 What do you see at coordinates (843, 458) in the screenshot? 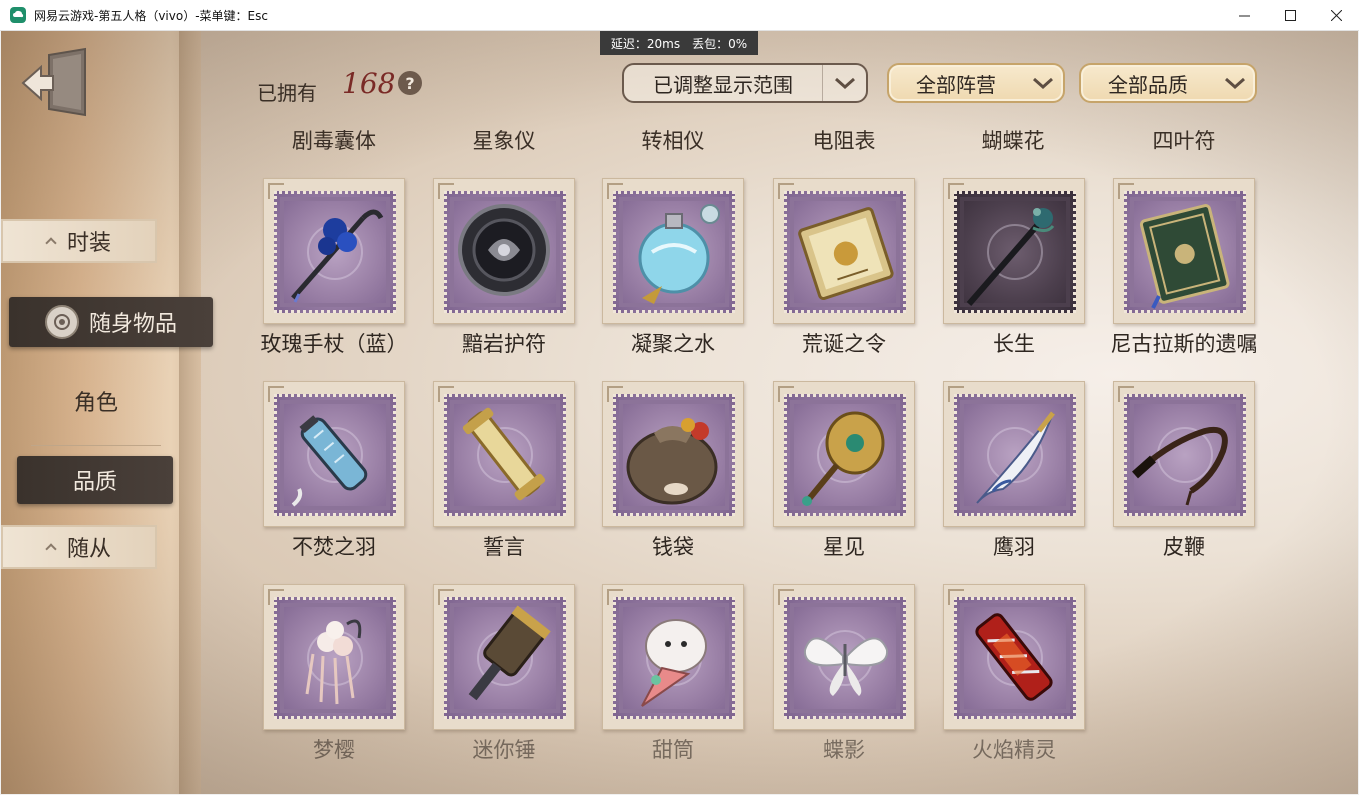
I see `star-mirror-icon` at bounding box center [843, 458].